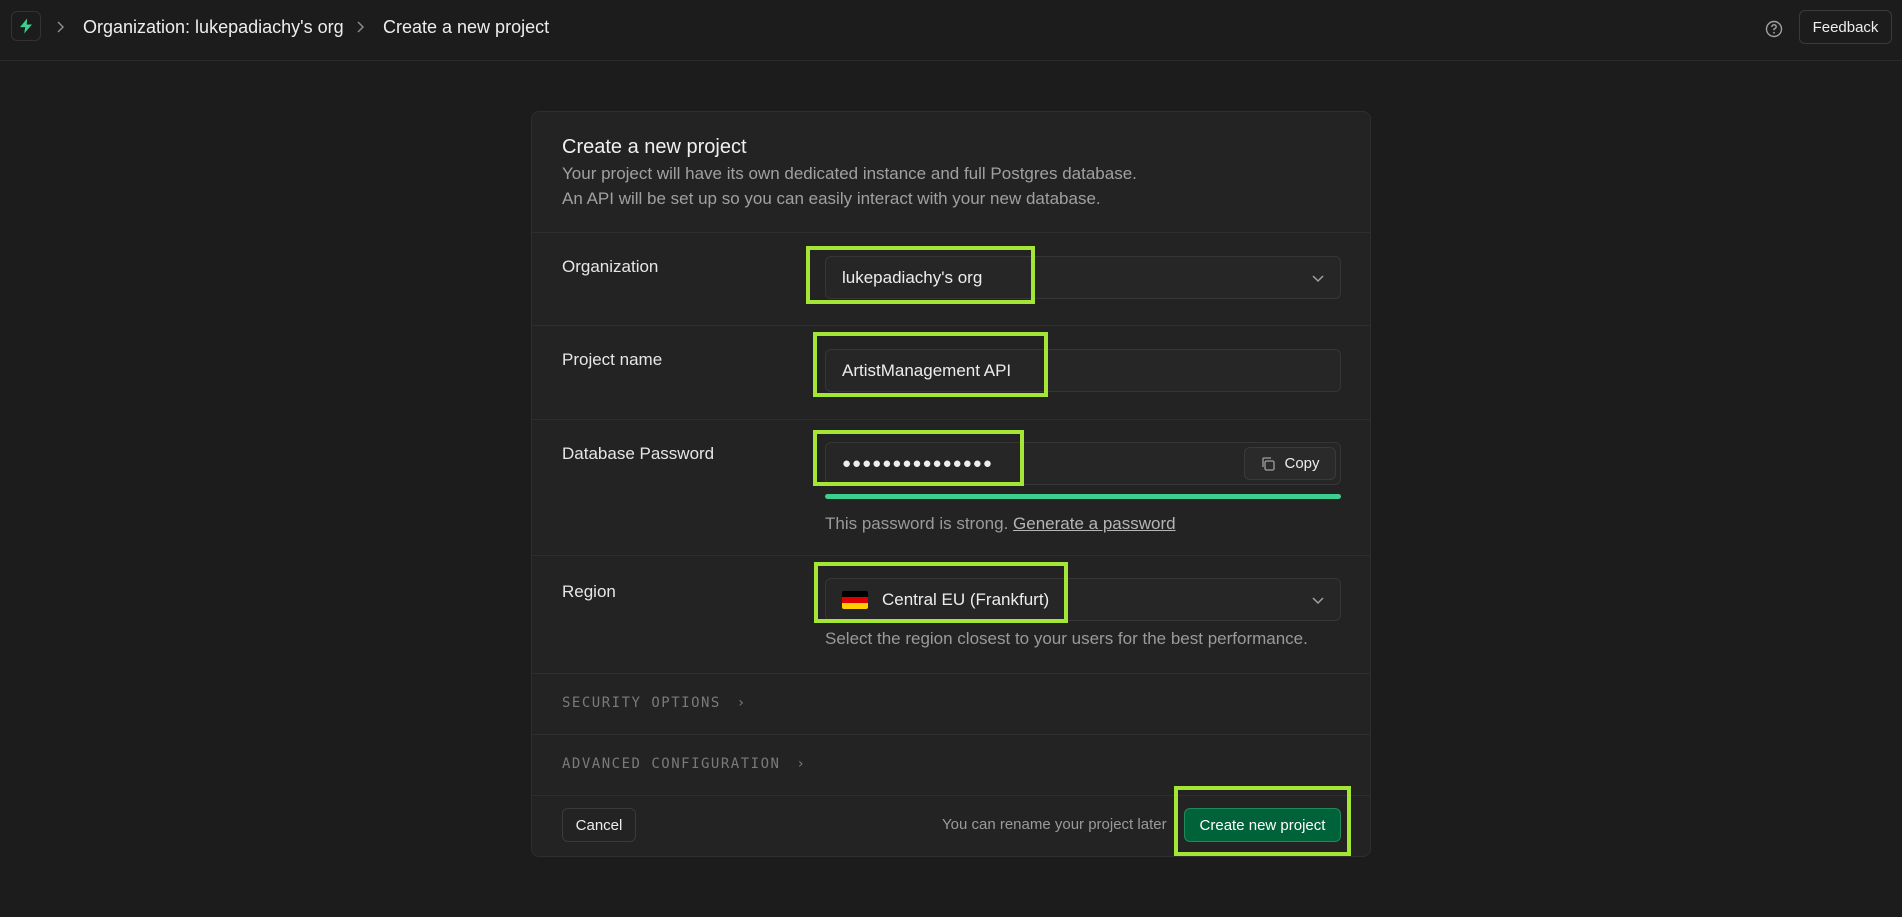 The height and width of the screenshot is (917, 1902). I want to click on cancel-button: Cancel, so click(599, 825).